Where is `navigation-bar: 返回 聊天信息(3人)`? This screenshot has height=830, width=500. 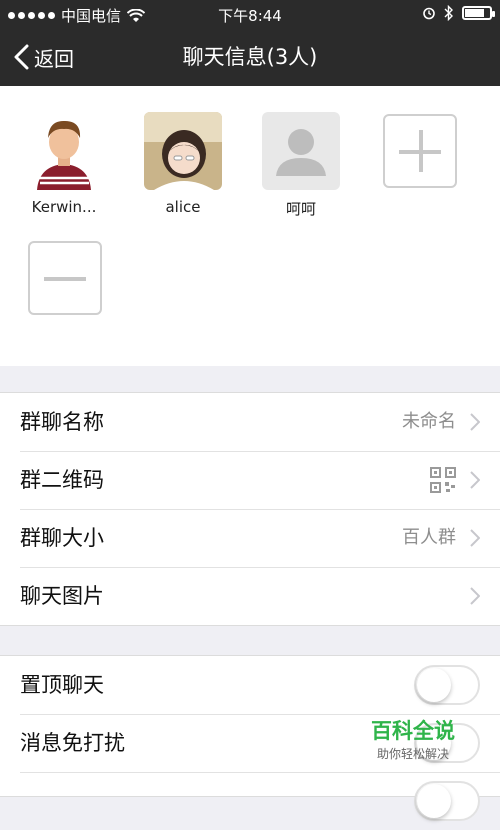
navigation-bar: 返回 聊天信息(3人) is located at coordinates (250, 57).